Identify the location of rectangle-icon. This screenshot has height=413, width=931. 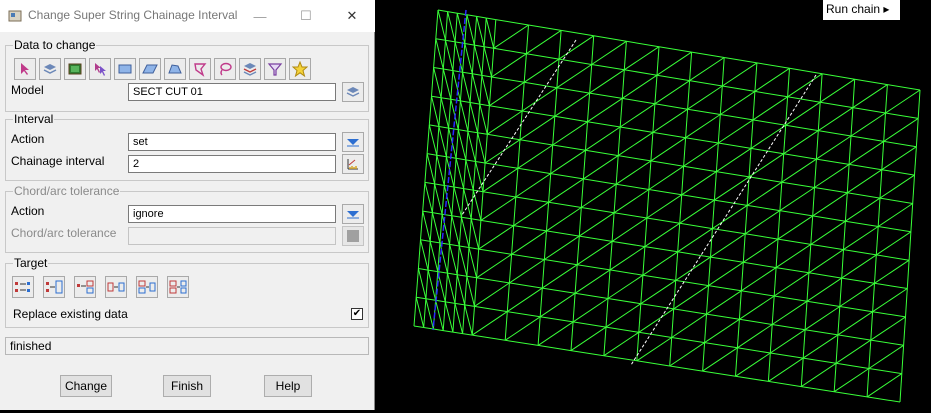
(125, 69).